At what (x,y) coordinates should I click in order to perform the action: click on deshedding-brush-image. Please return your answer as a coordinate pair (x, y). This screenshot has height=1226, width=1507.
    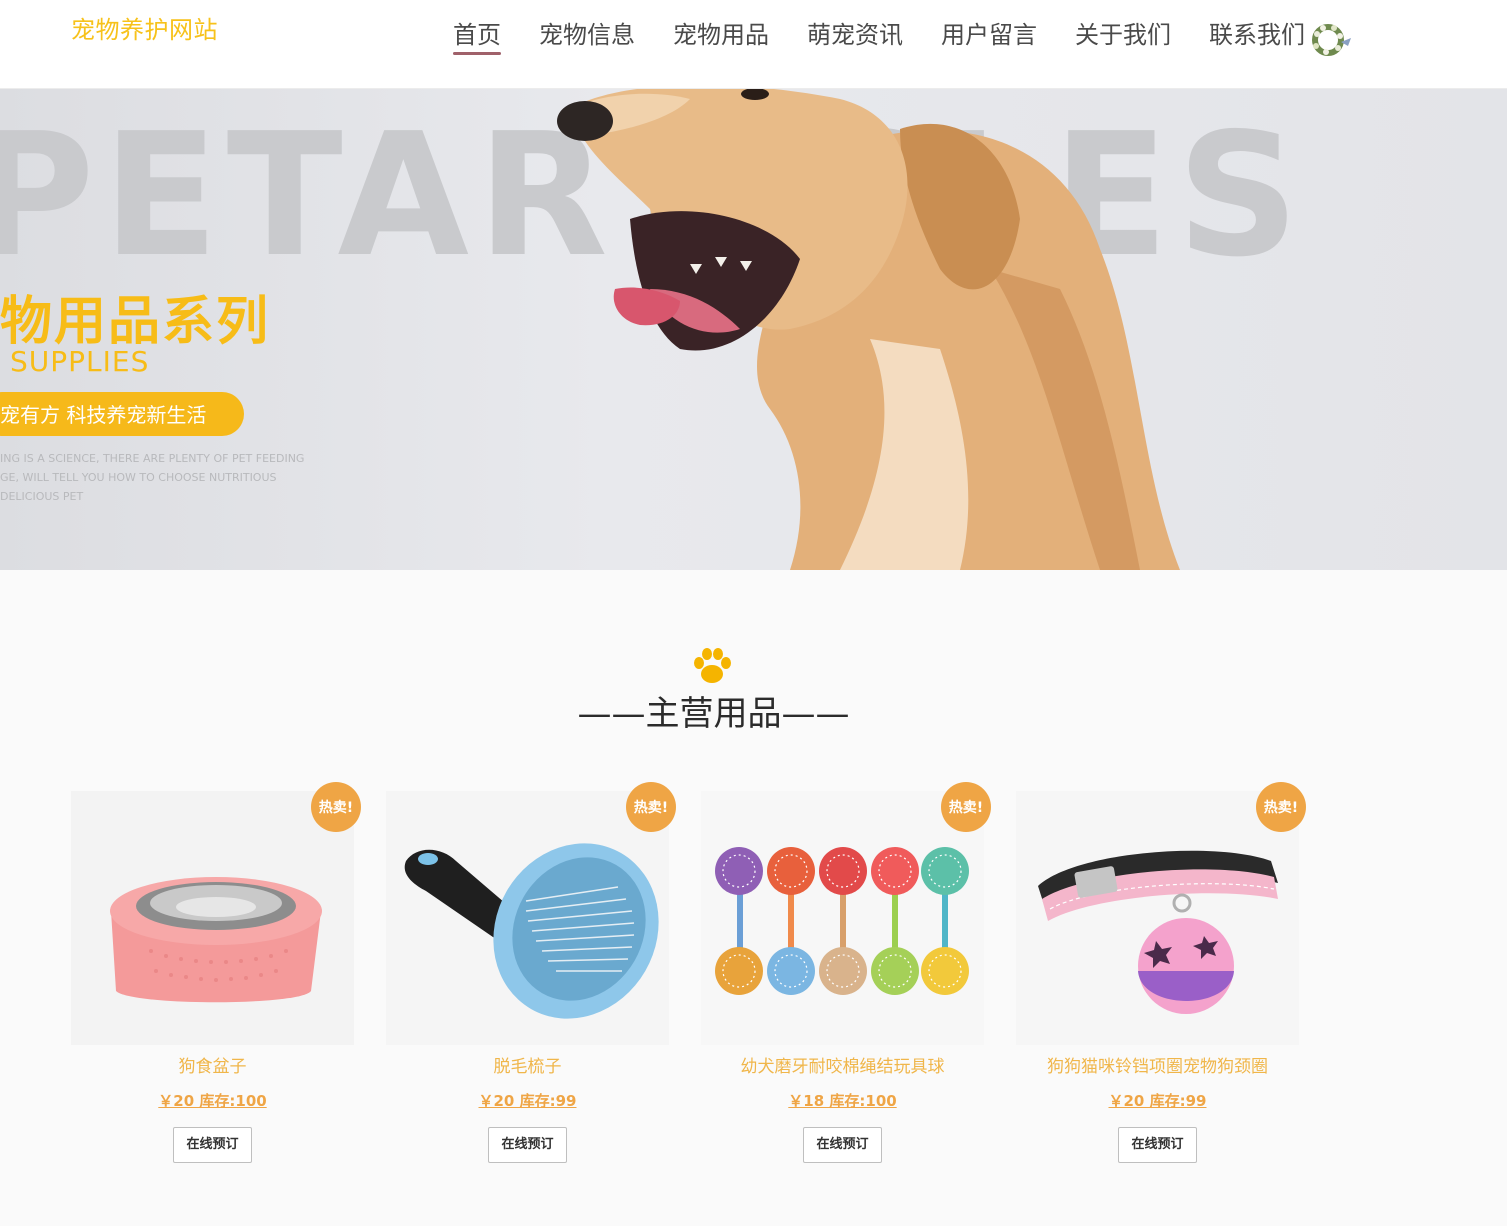
    Looking at the image, I should click on (527, 918).